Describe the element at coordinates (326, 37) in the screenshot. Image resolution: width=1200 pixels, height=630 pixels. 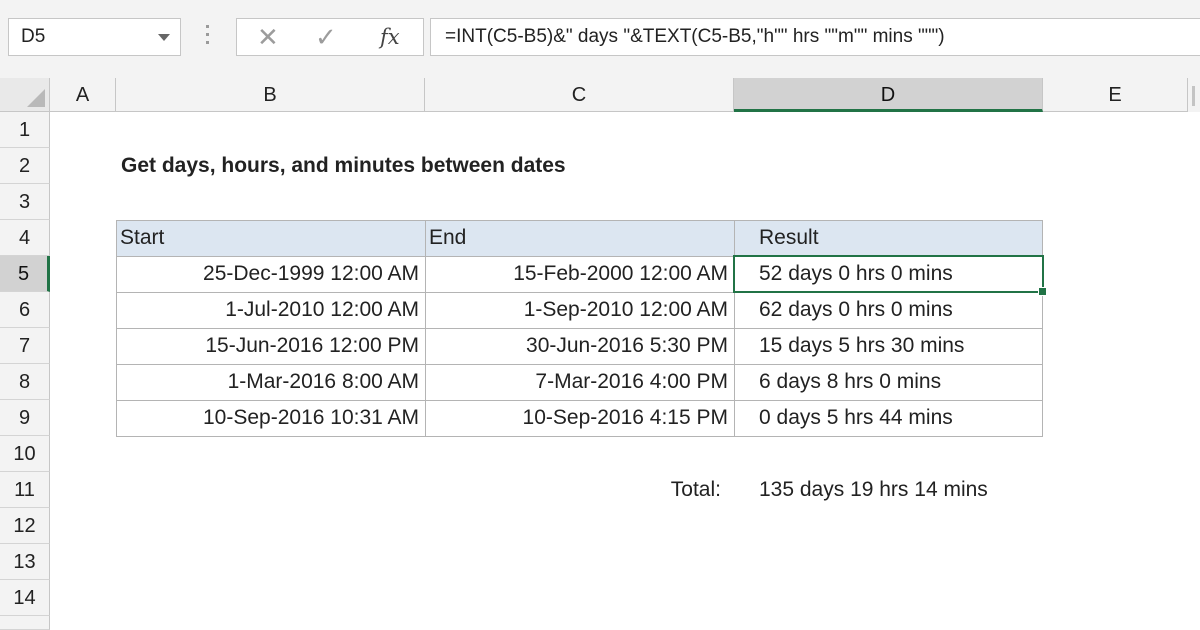
I see `enter-icon: ✓` at that location.